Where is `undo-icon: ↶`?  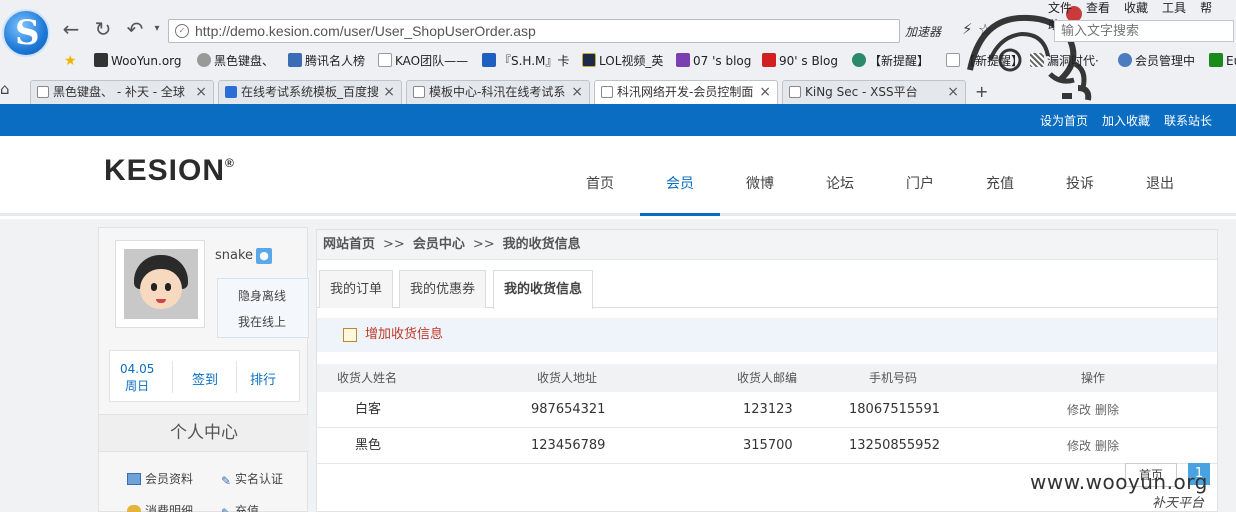
undo-icon: ↶ is located at coordinates (135, 29).